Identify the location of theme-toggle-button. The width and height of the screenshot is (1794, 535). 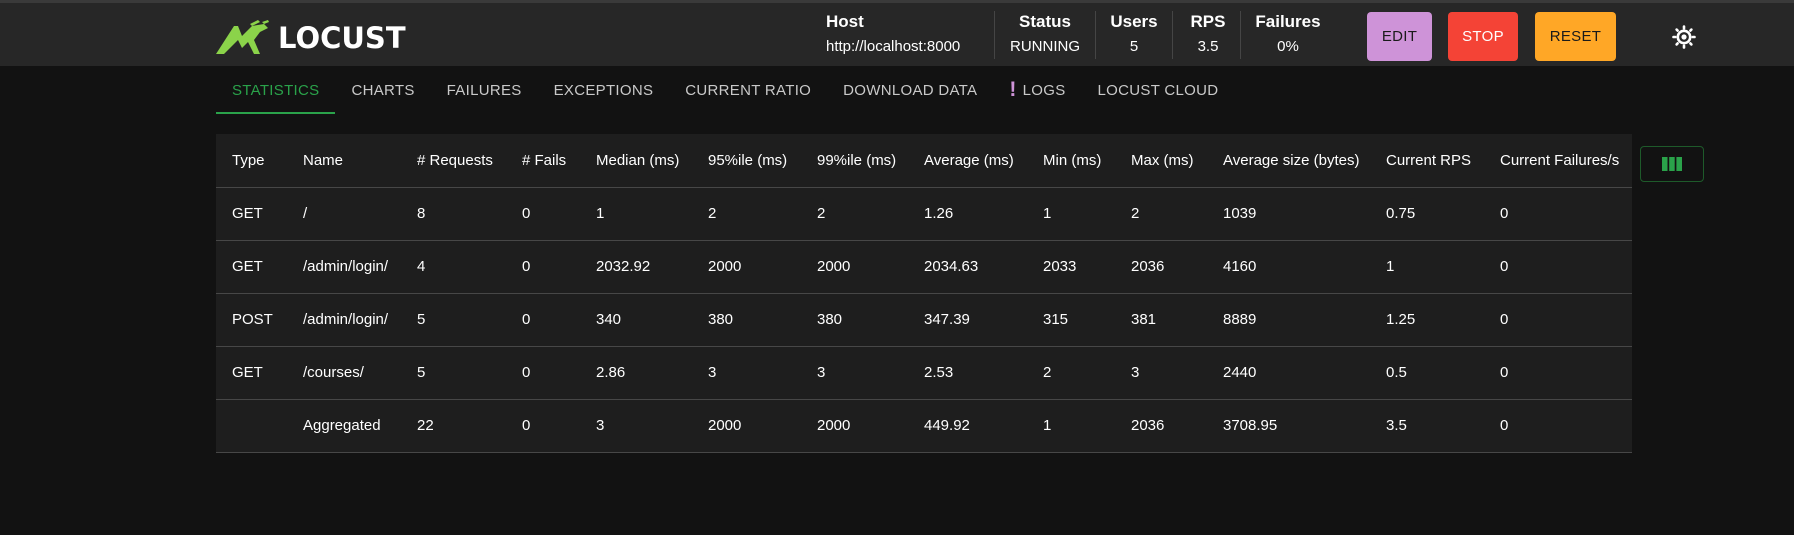
(1684, 37).